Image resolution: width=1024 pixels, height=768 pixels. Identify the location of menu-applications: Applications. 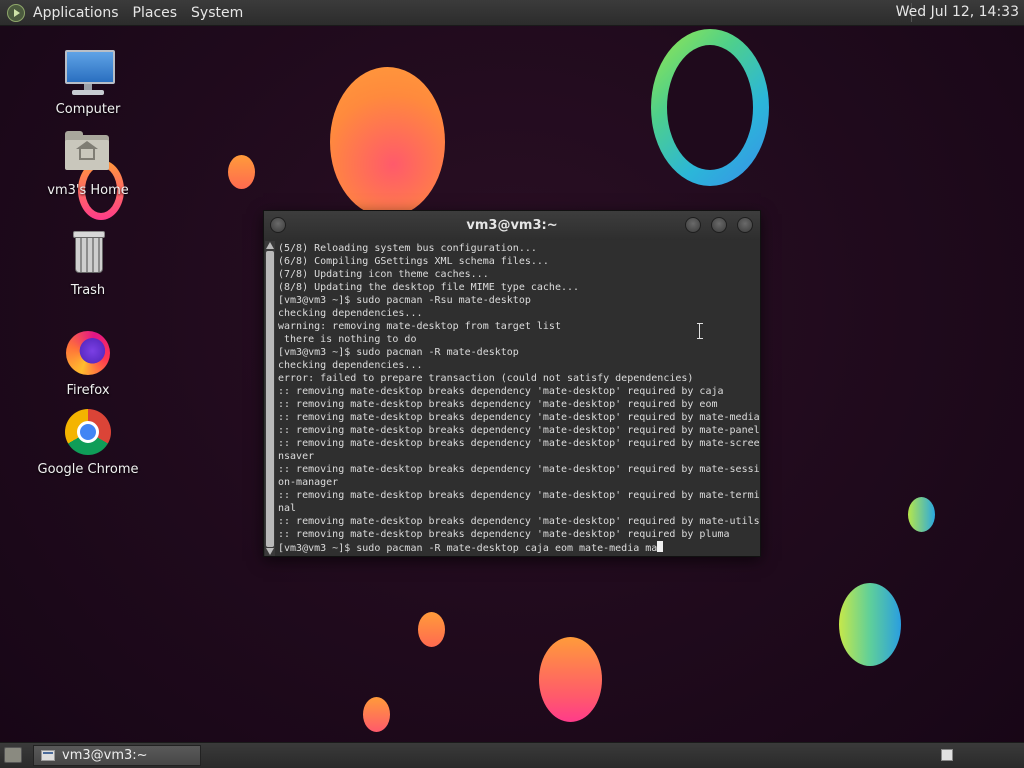
(76, 13).